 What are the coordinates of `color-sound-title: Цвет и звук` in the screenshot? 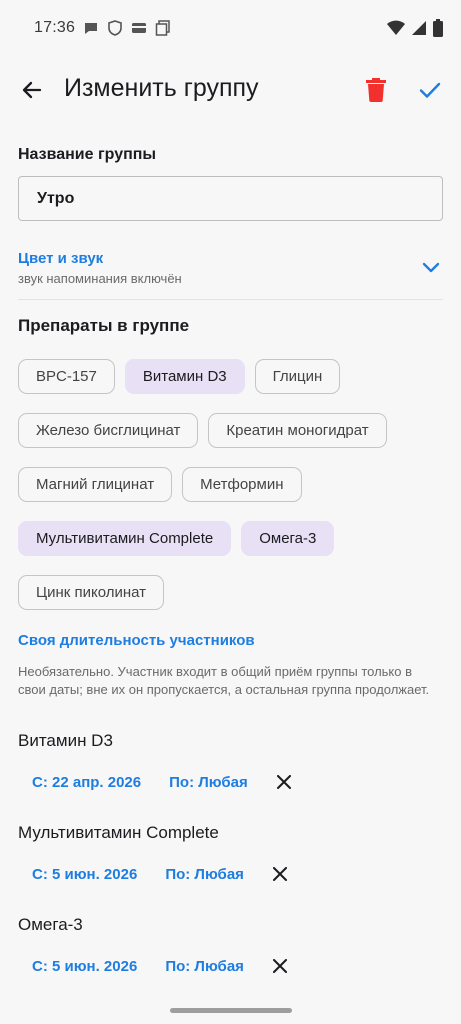 It's located at (61, 258).